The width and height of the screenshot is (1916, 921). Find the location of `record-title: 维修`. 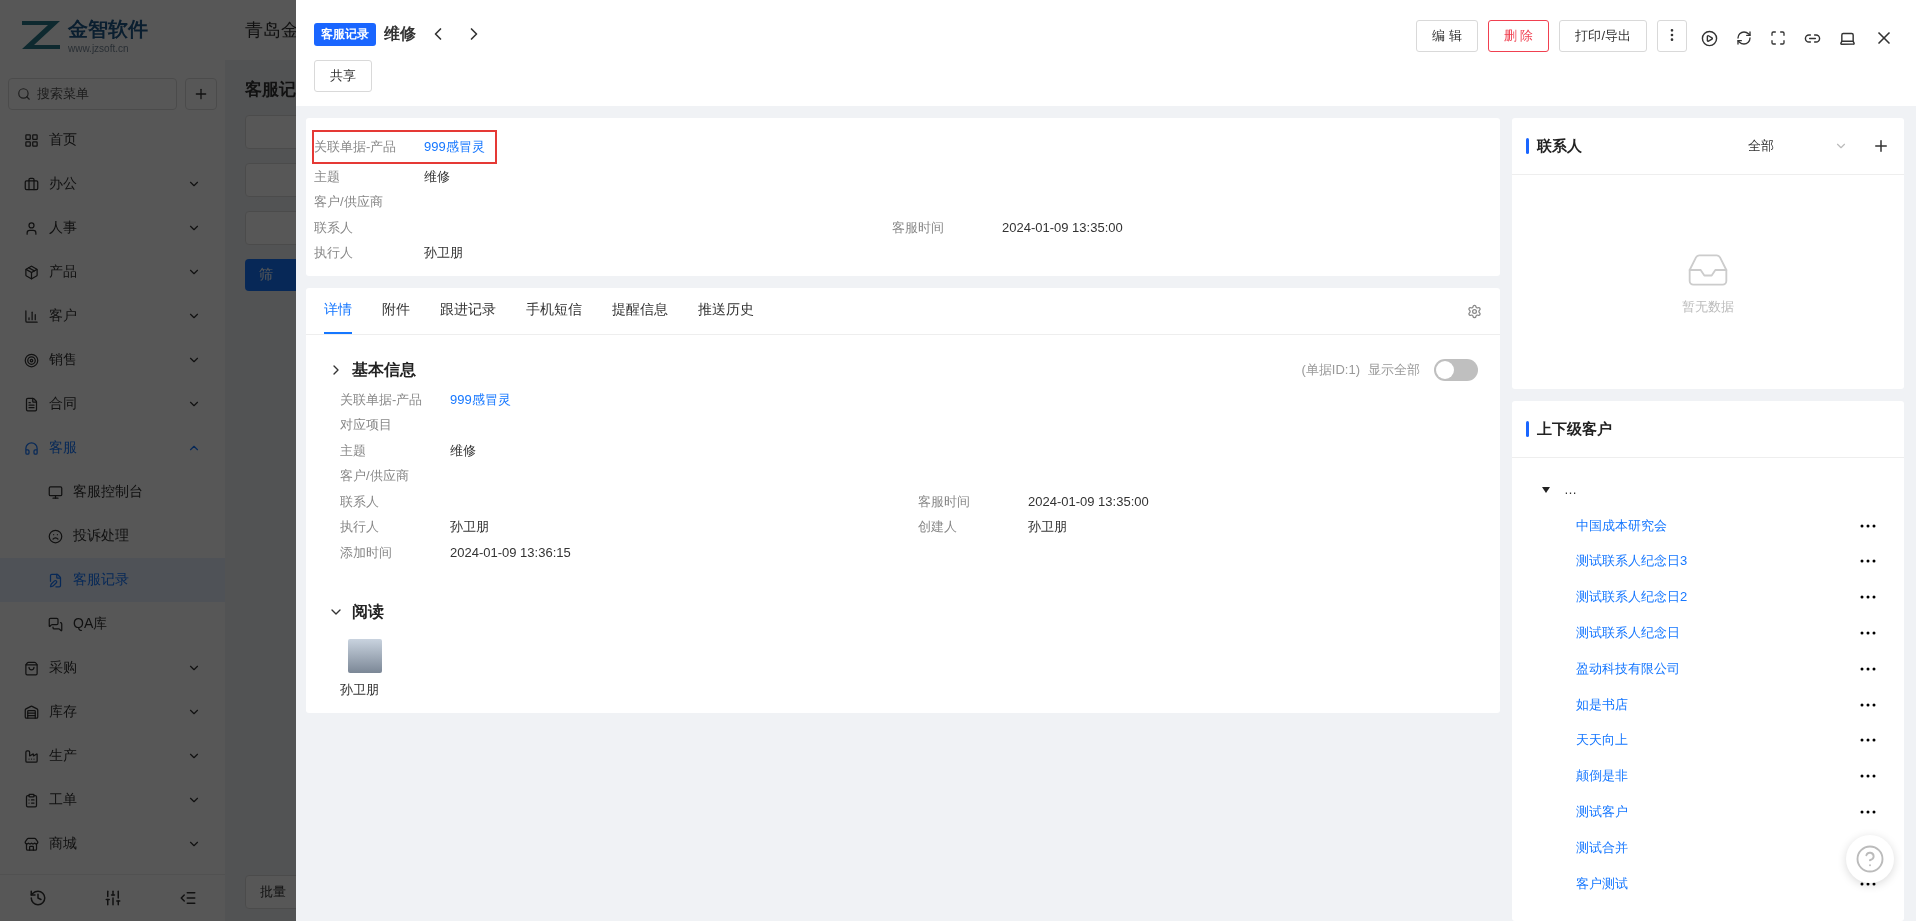

record-title: 维修 is located at coordinates (400, 33).